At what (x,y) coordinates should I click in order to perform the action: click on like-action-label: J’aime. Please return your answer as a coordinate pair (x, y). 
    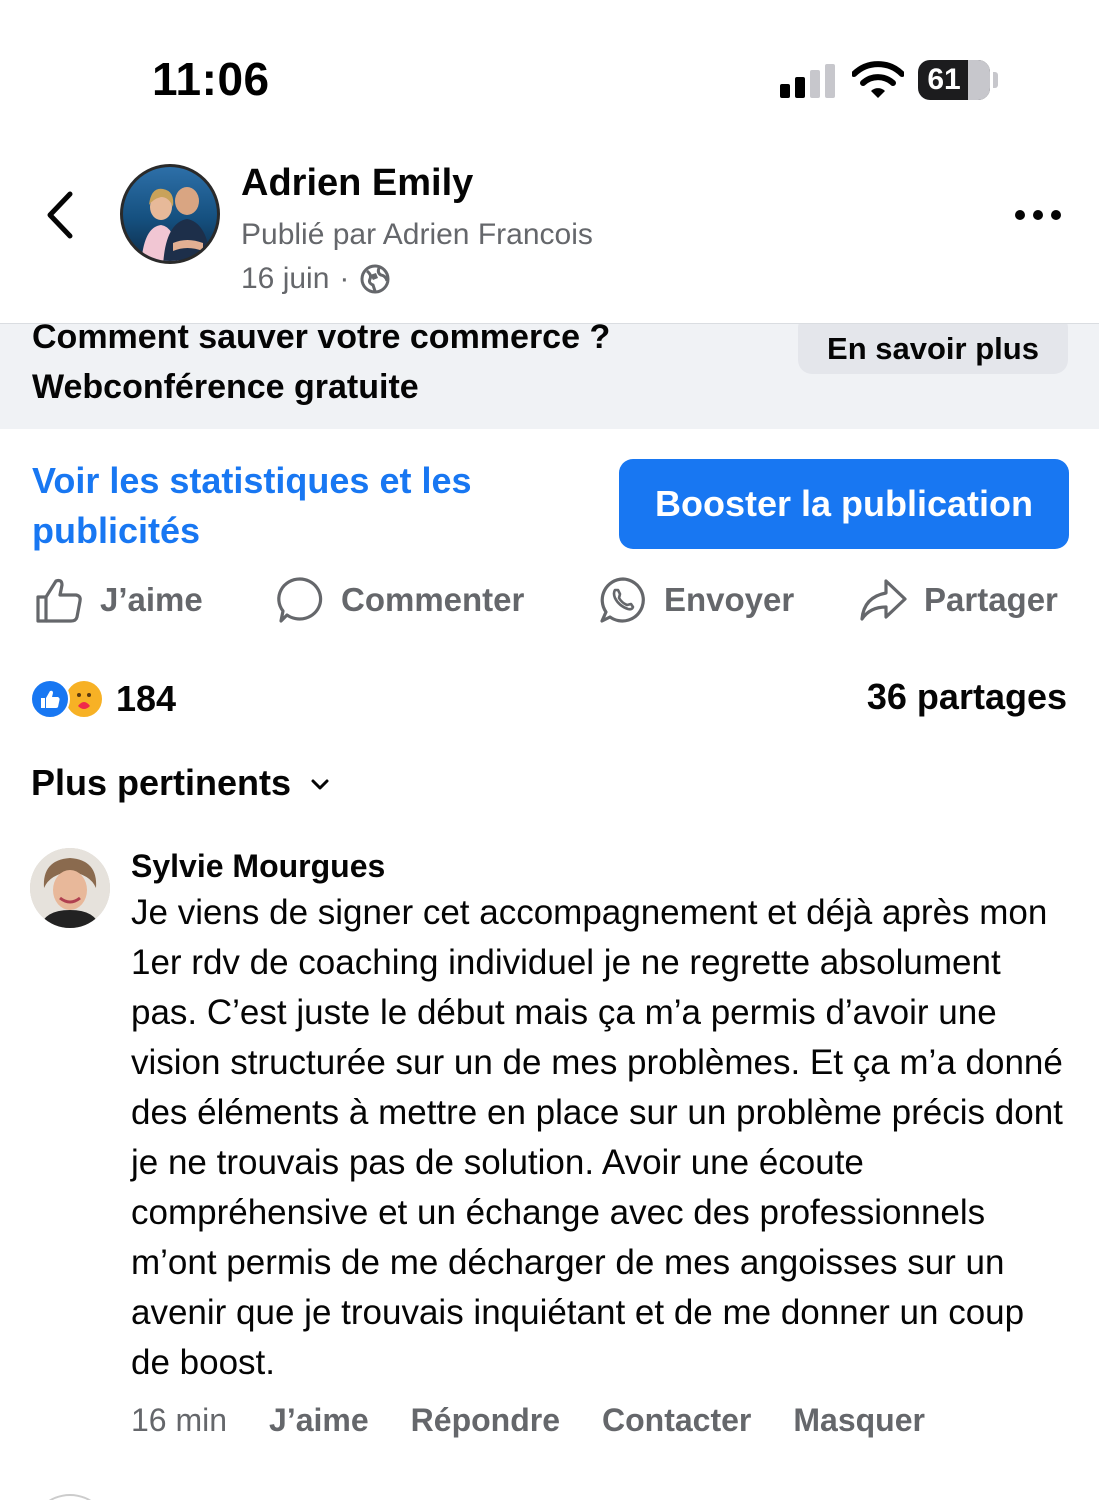
    Looking at the image, I should click on (151, 599).